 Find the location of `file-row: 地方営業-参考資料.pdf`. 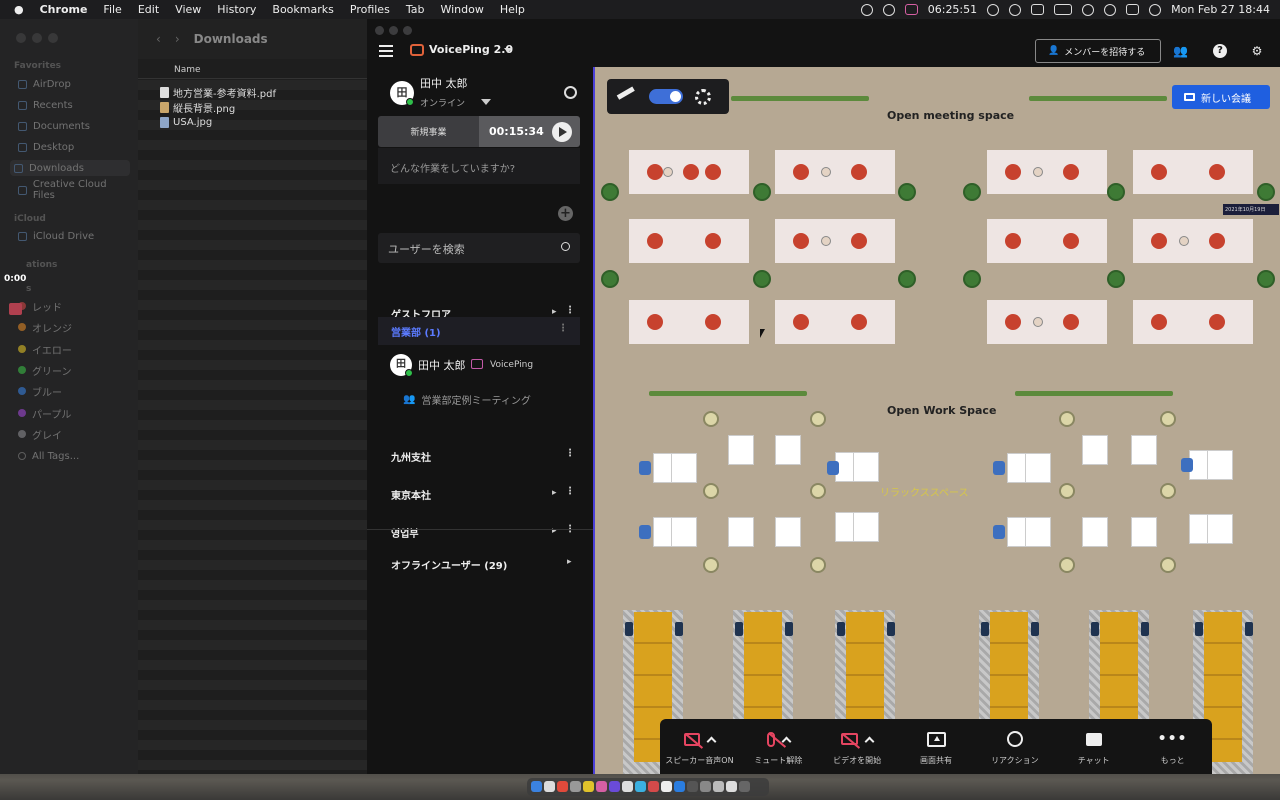

file-row: 地方営業-参考資料.pdf is located at coordinates (218, 92).